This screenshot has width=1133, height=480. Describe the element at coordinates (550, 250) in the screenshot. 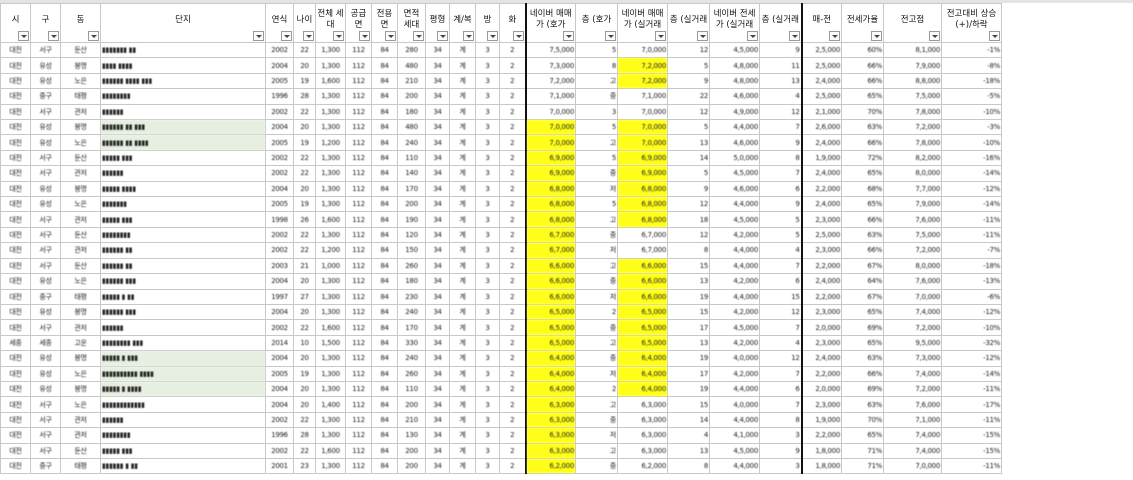

I see `cell-naver_mm_hoga: 6,7,000` at that location.